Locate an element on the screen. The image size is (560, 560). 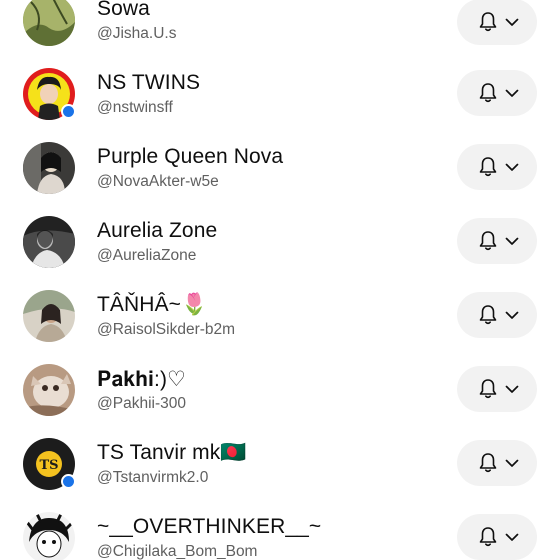
channel-name: Aurelia Zone is located at coordinates (157, 231).